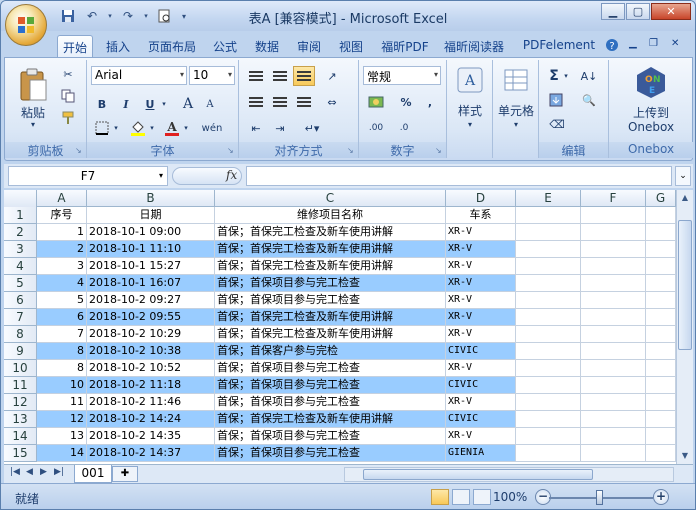 The width and height of the screenshot is (696, 510). What do you see at coordinates (62, 300) in the screenshot?
I see `seq-cell: 5` at bounding box center [62, 300].